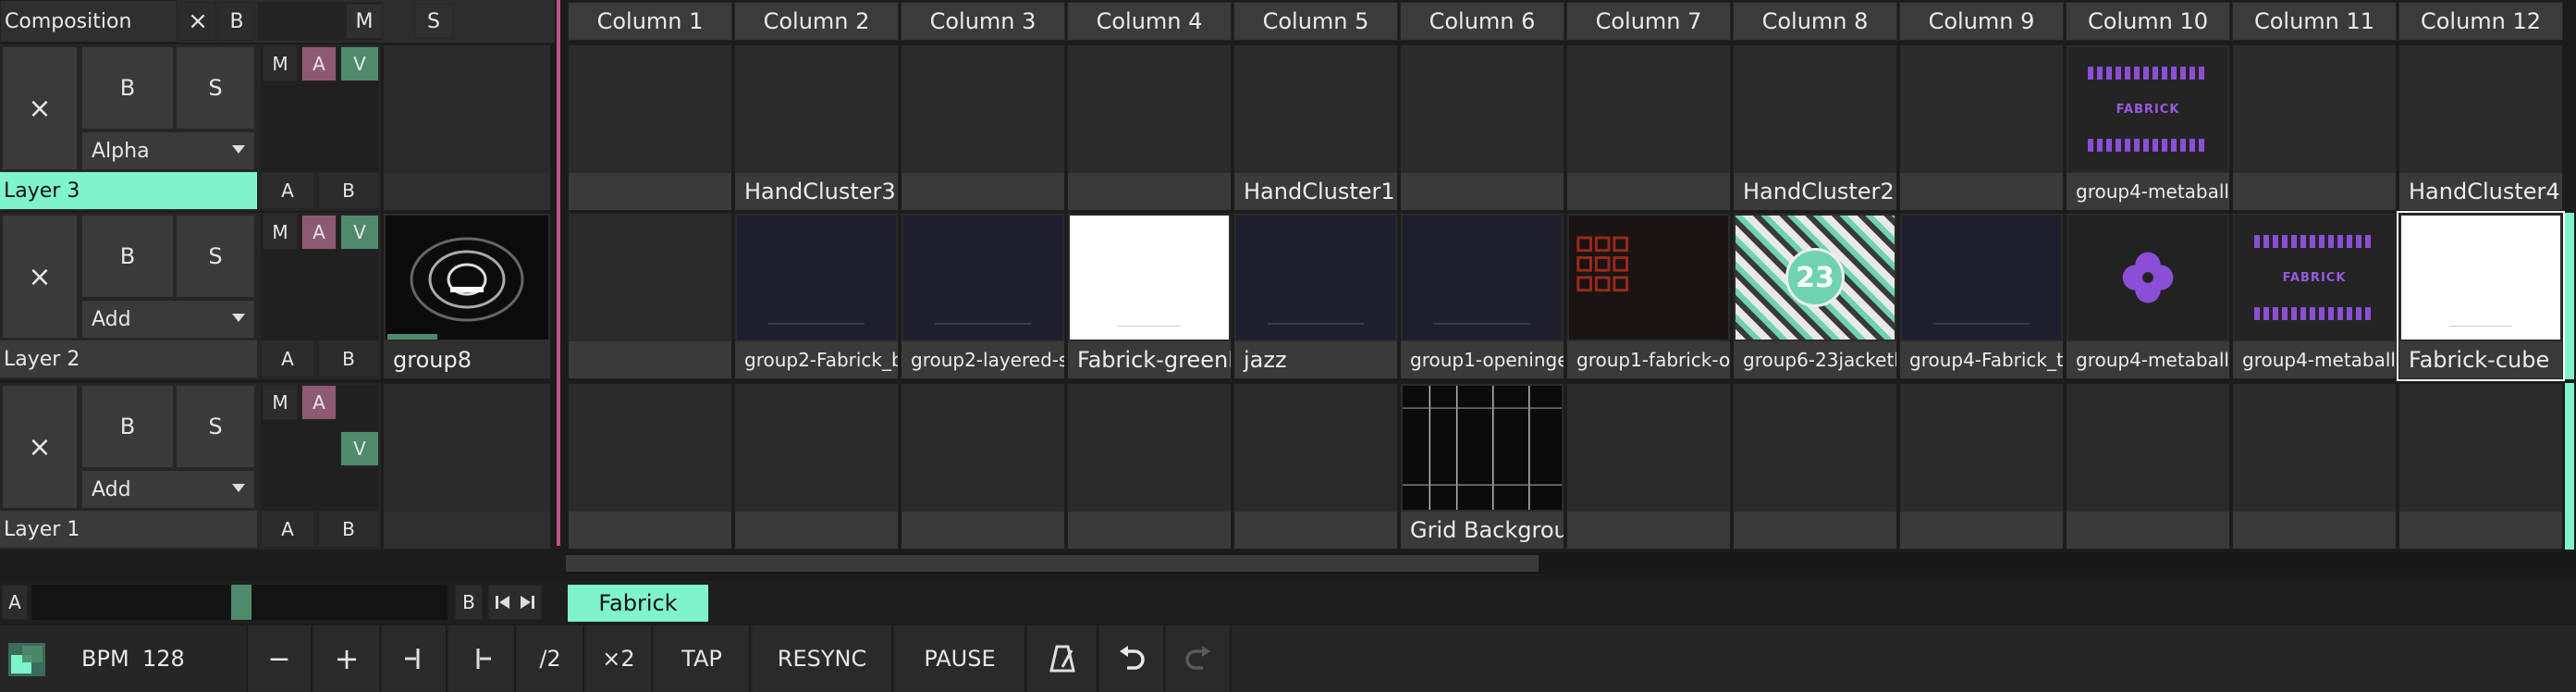  What do you see at coordinates (364, 22) in the screenshot?
I see `composition-mute-button: M` at bounding box center [364, 22].